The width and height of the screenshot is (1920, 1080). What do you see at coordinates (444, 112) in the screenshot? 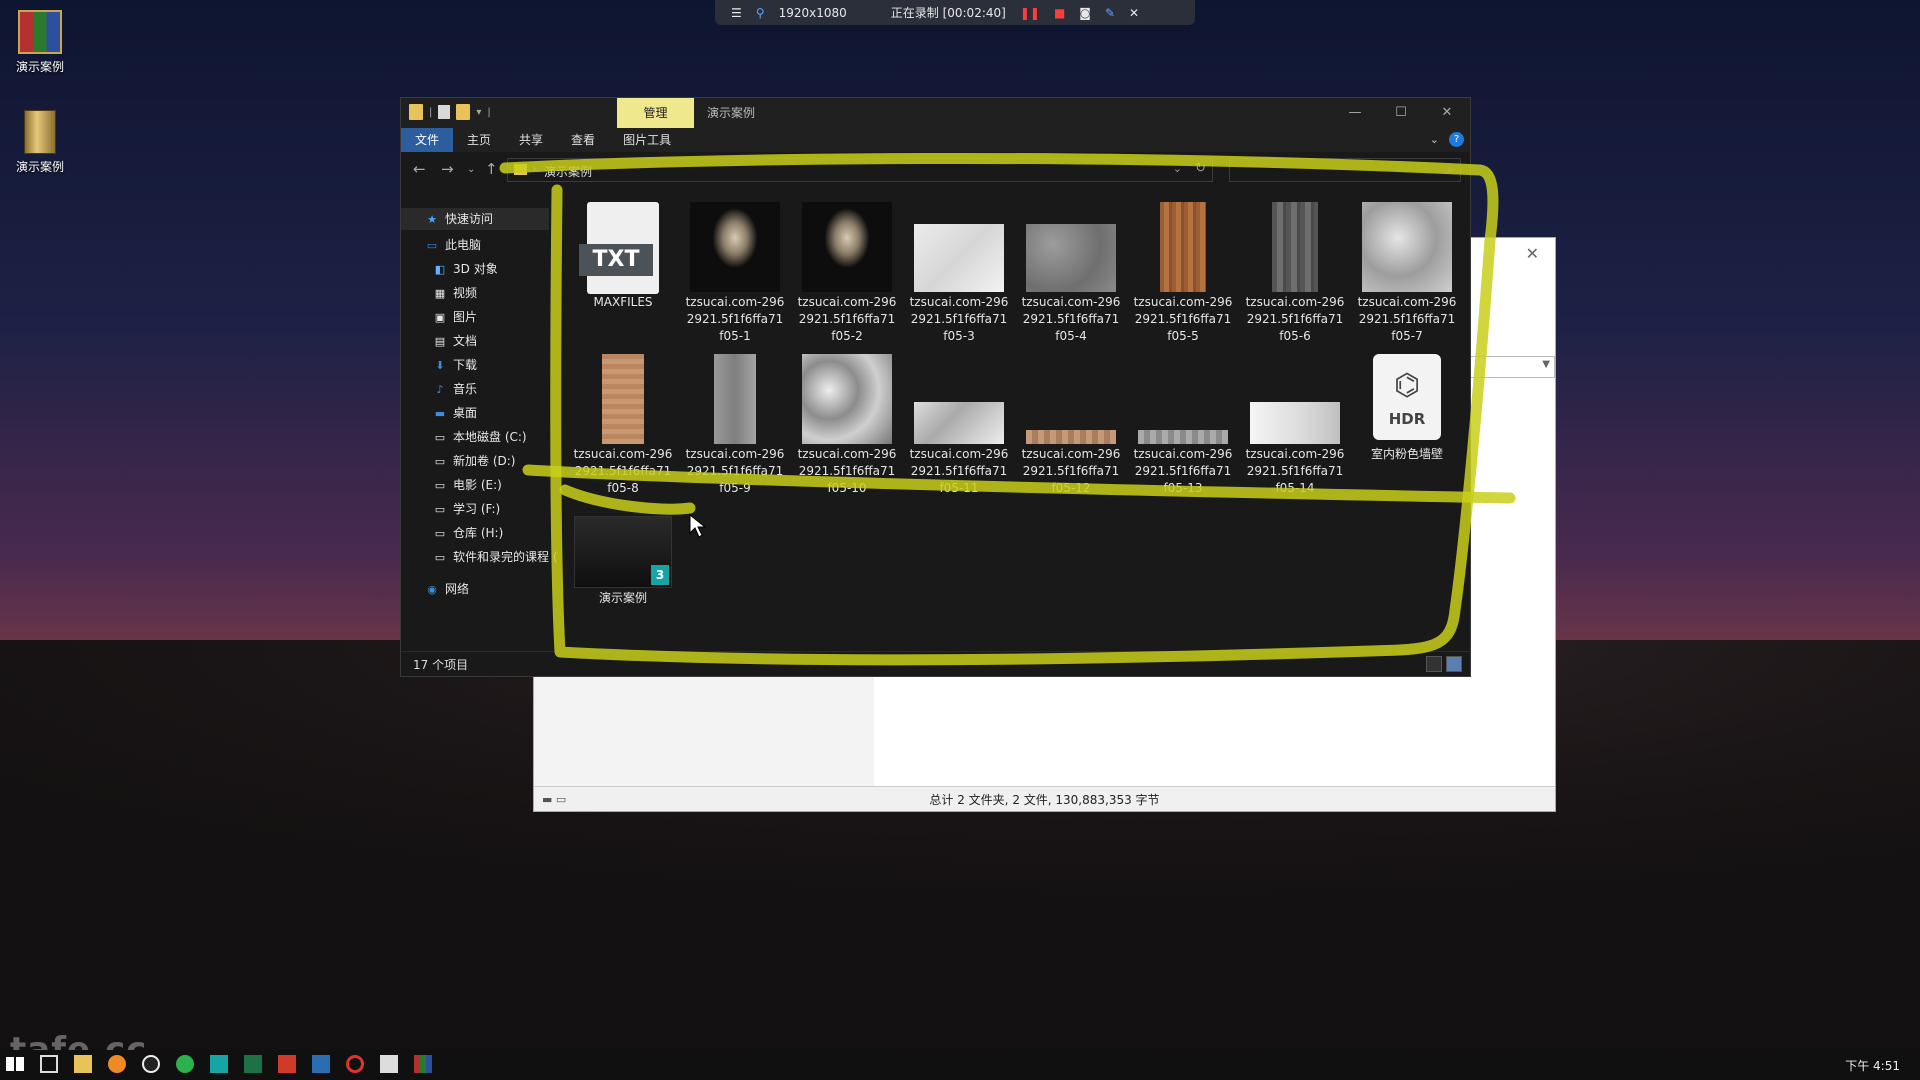
I see `properties-icon` at bounding box center [444, 112].